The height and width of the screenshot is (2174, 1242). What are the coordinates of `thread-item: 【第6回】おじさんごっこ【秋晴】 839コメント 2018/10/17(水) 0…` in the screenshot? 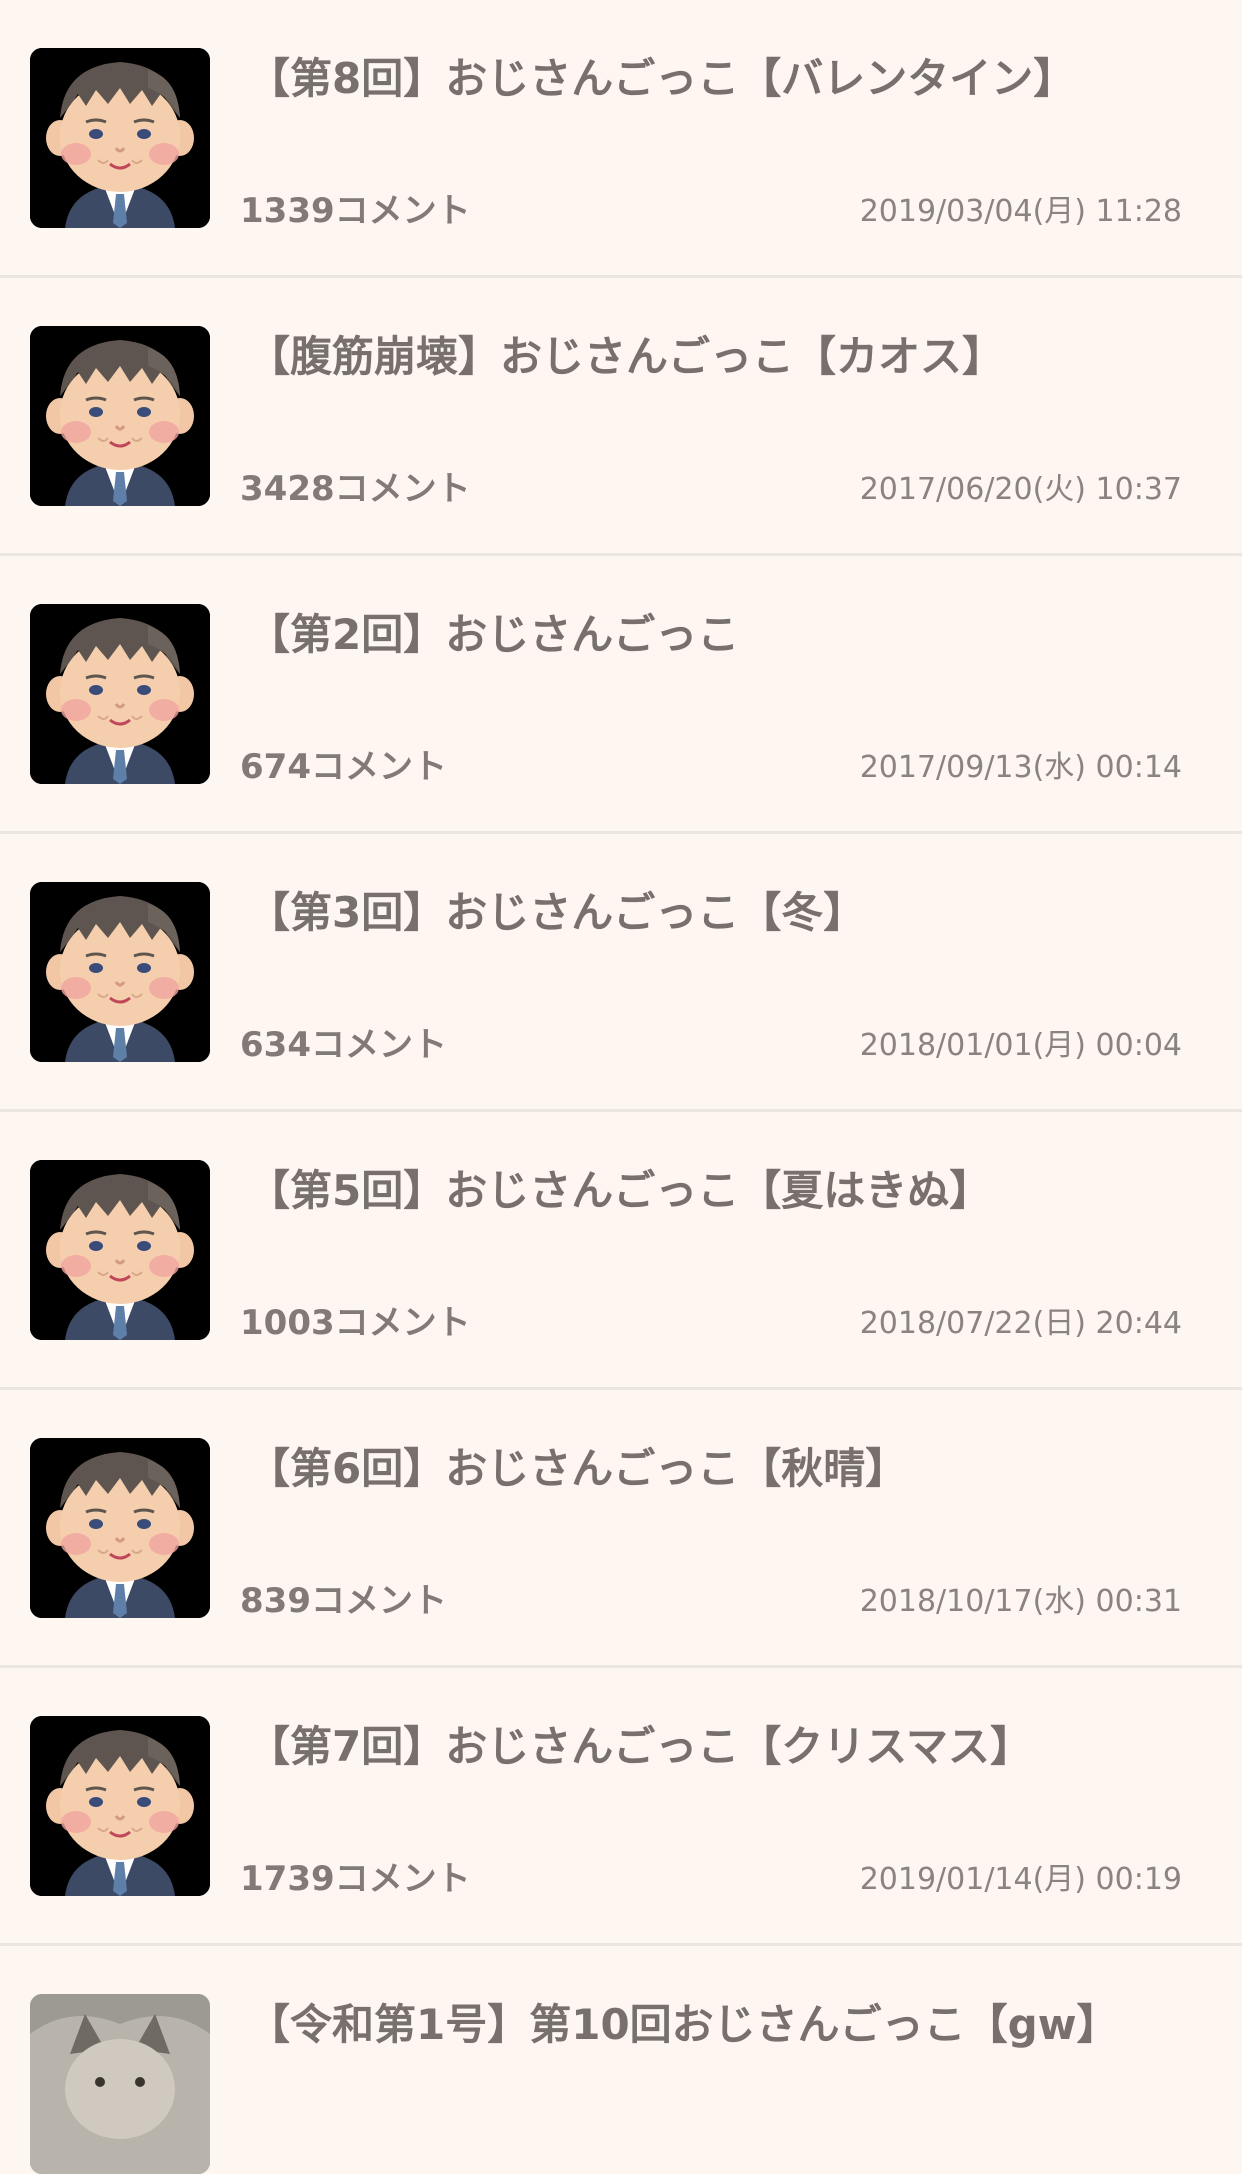 It's located at (621, 1529).